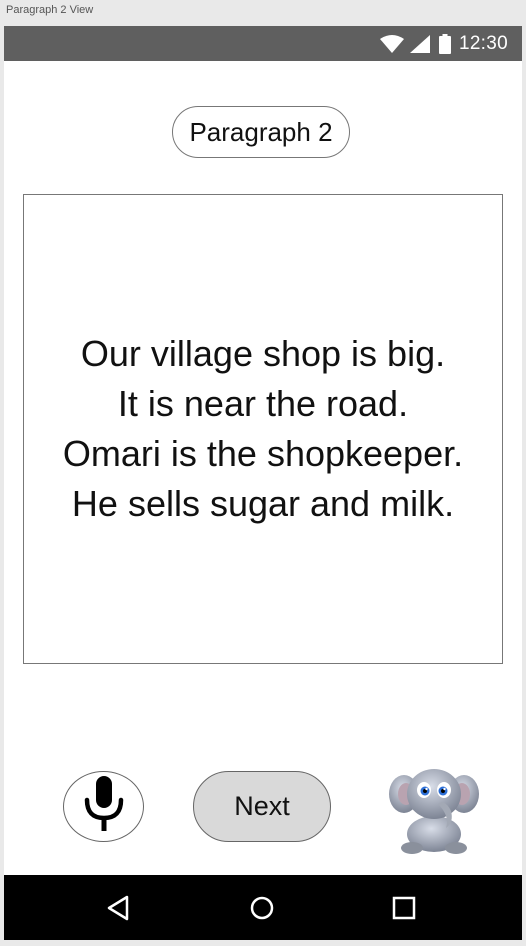 The height and width of the screenshot is (946, 526). I want to click on elephant-mascot, so click(434, 809).